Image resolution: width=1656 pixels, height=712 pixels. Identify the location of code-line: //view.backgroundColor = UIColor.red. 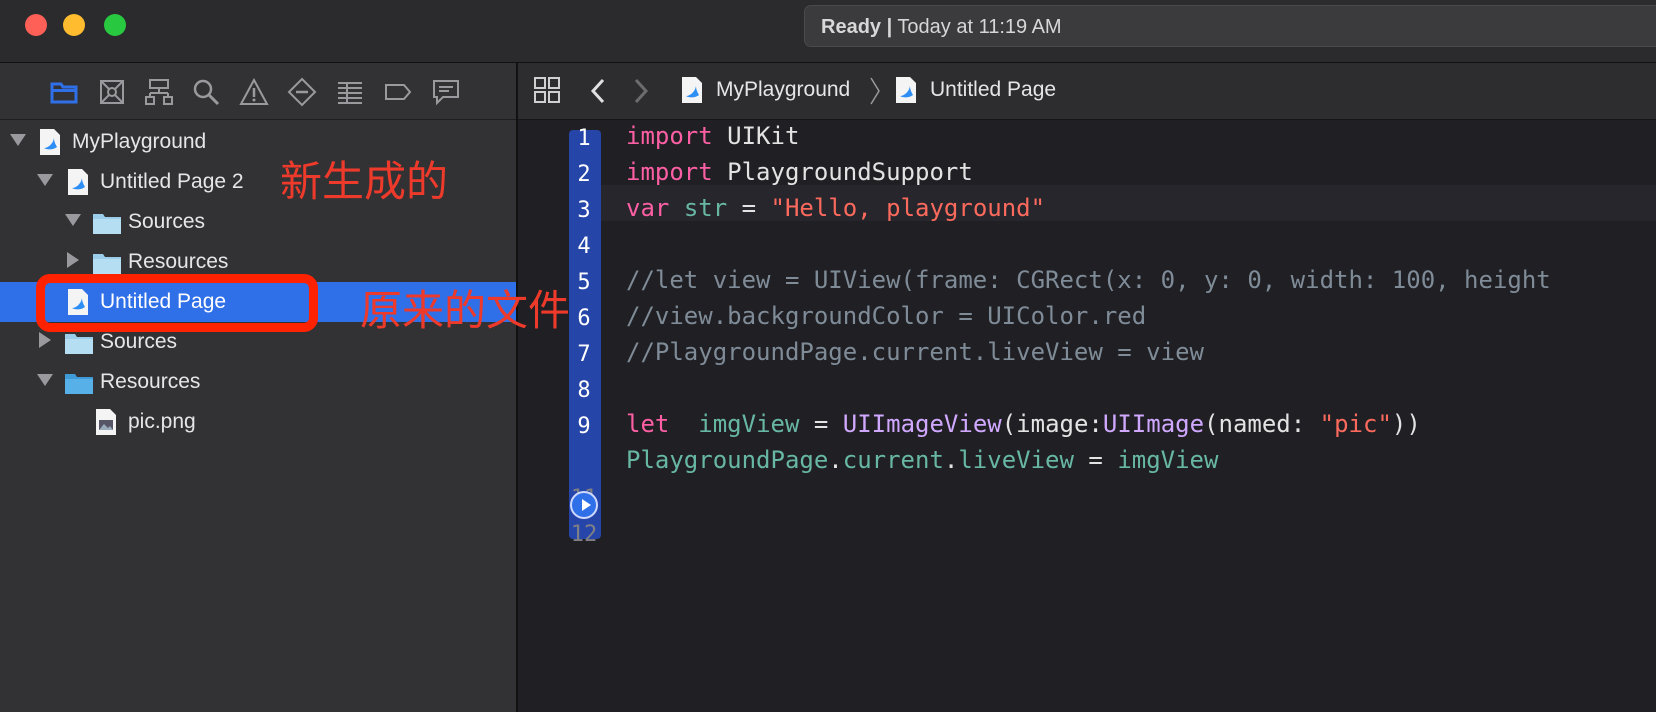
(886, 316).